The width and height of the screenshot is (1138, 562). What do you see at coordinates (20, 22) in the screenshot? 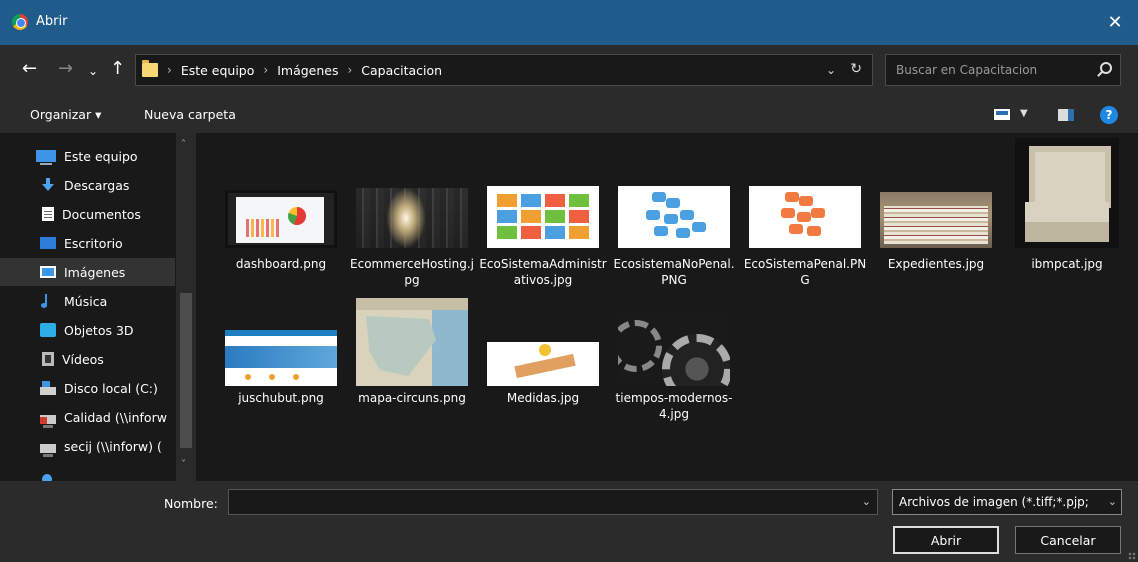
I see `chrome-icon` at bounding box center [20, 22].